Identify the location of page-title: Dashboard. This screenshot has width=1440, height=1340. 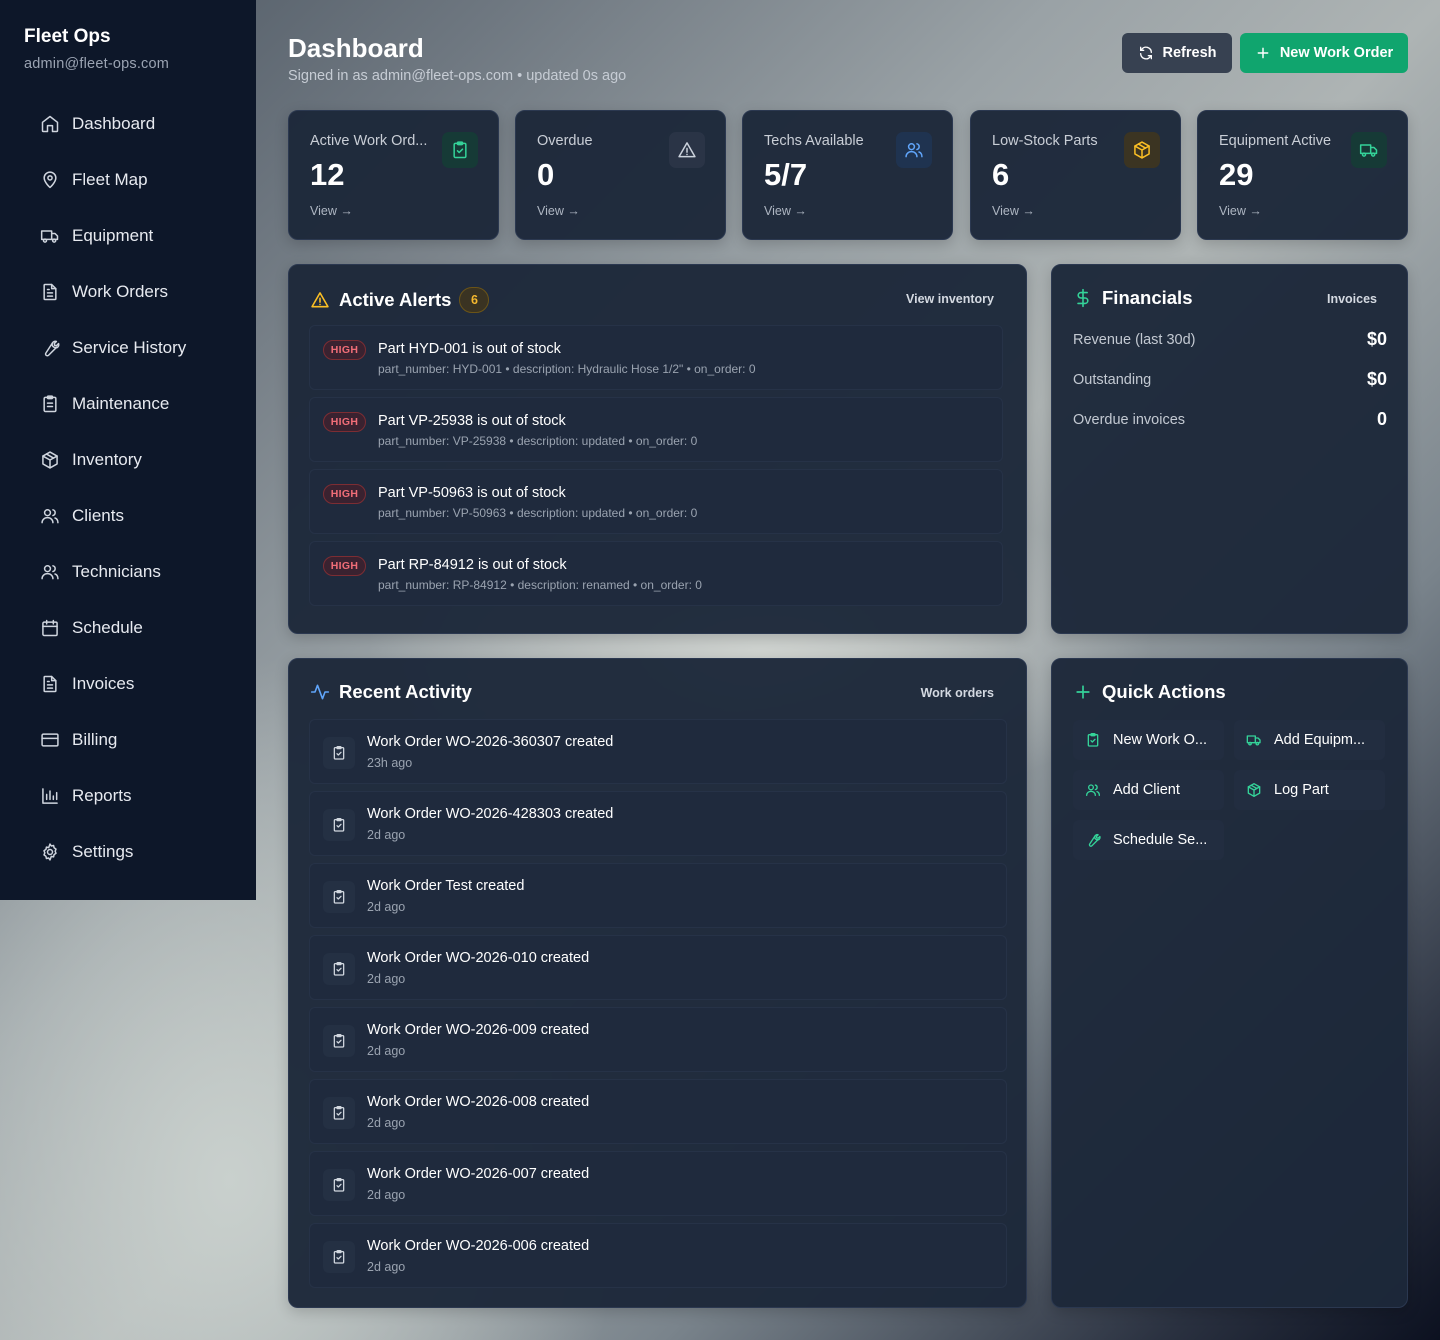
(356, 48).